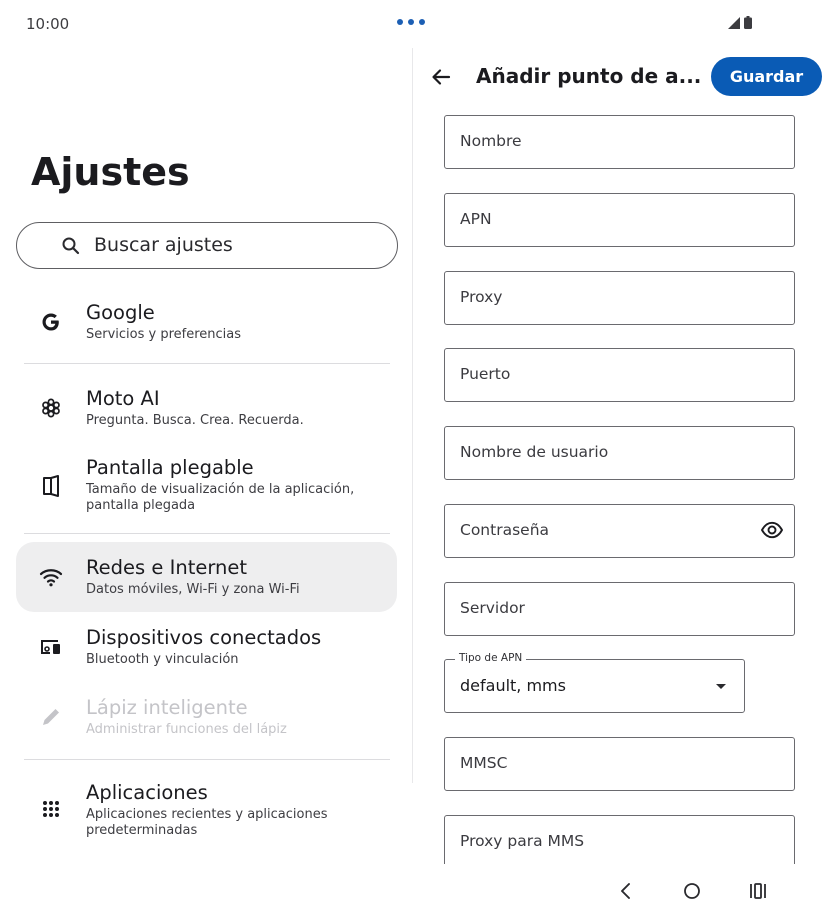 The height and width of the screenshot is (919, 826). I want to click on item-subtitle: Pregunta. Busca. Crea. Recuerda., so click(195, 420).